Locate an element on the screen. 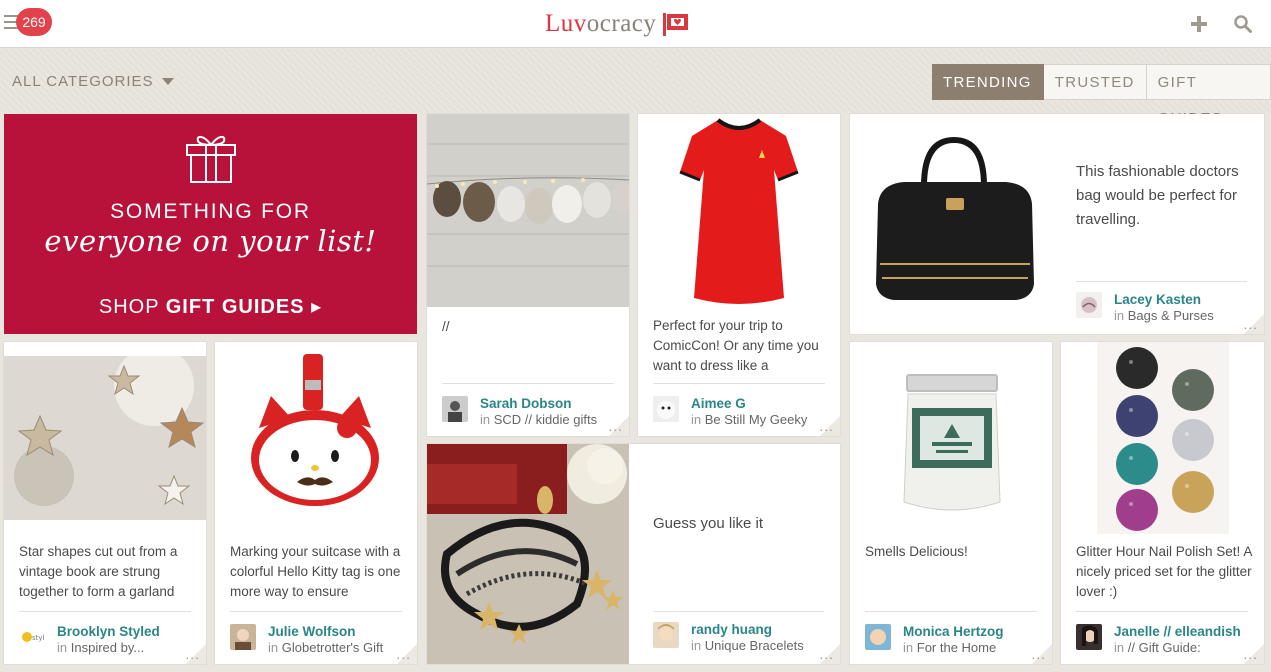  collection-link: in // Gift Guide: is located at coordinates (1177, 648).